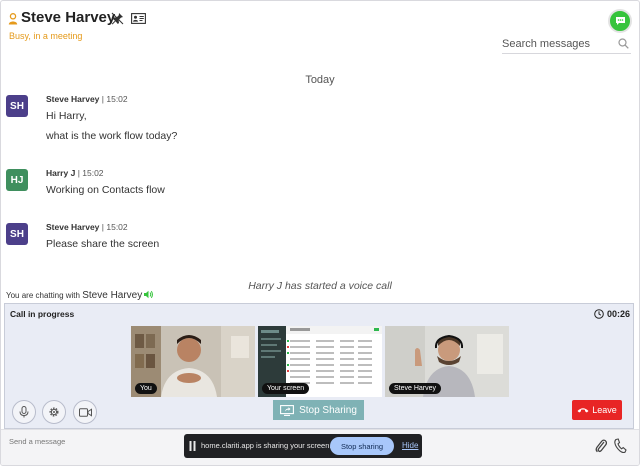 The image size is (640, 466). I want to click on unpin-icon, so click(117, 18).